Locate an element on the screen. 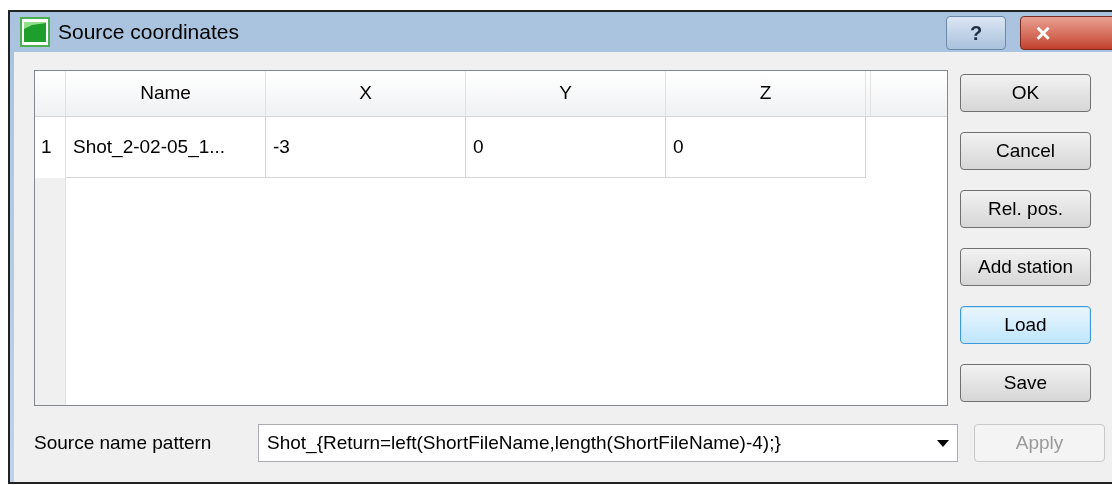  window-icon is located at coordinates (35, 32).